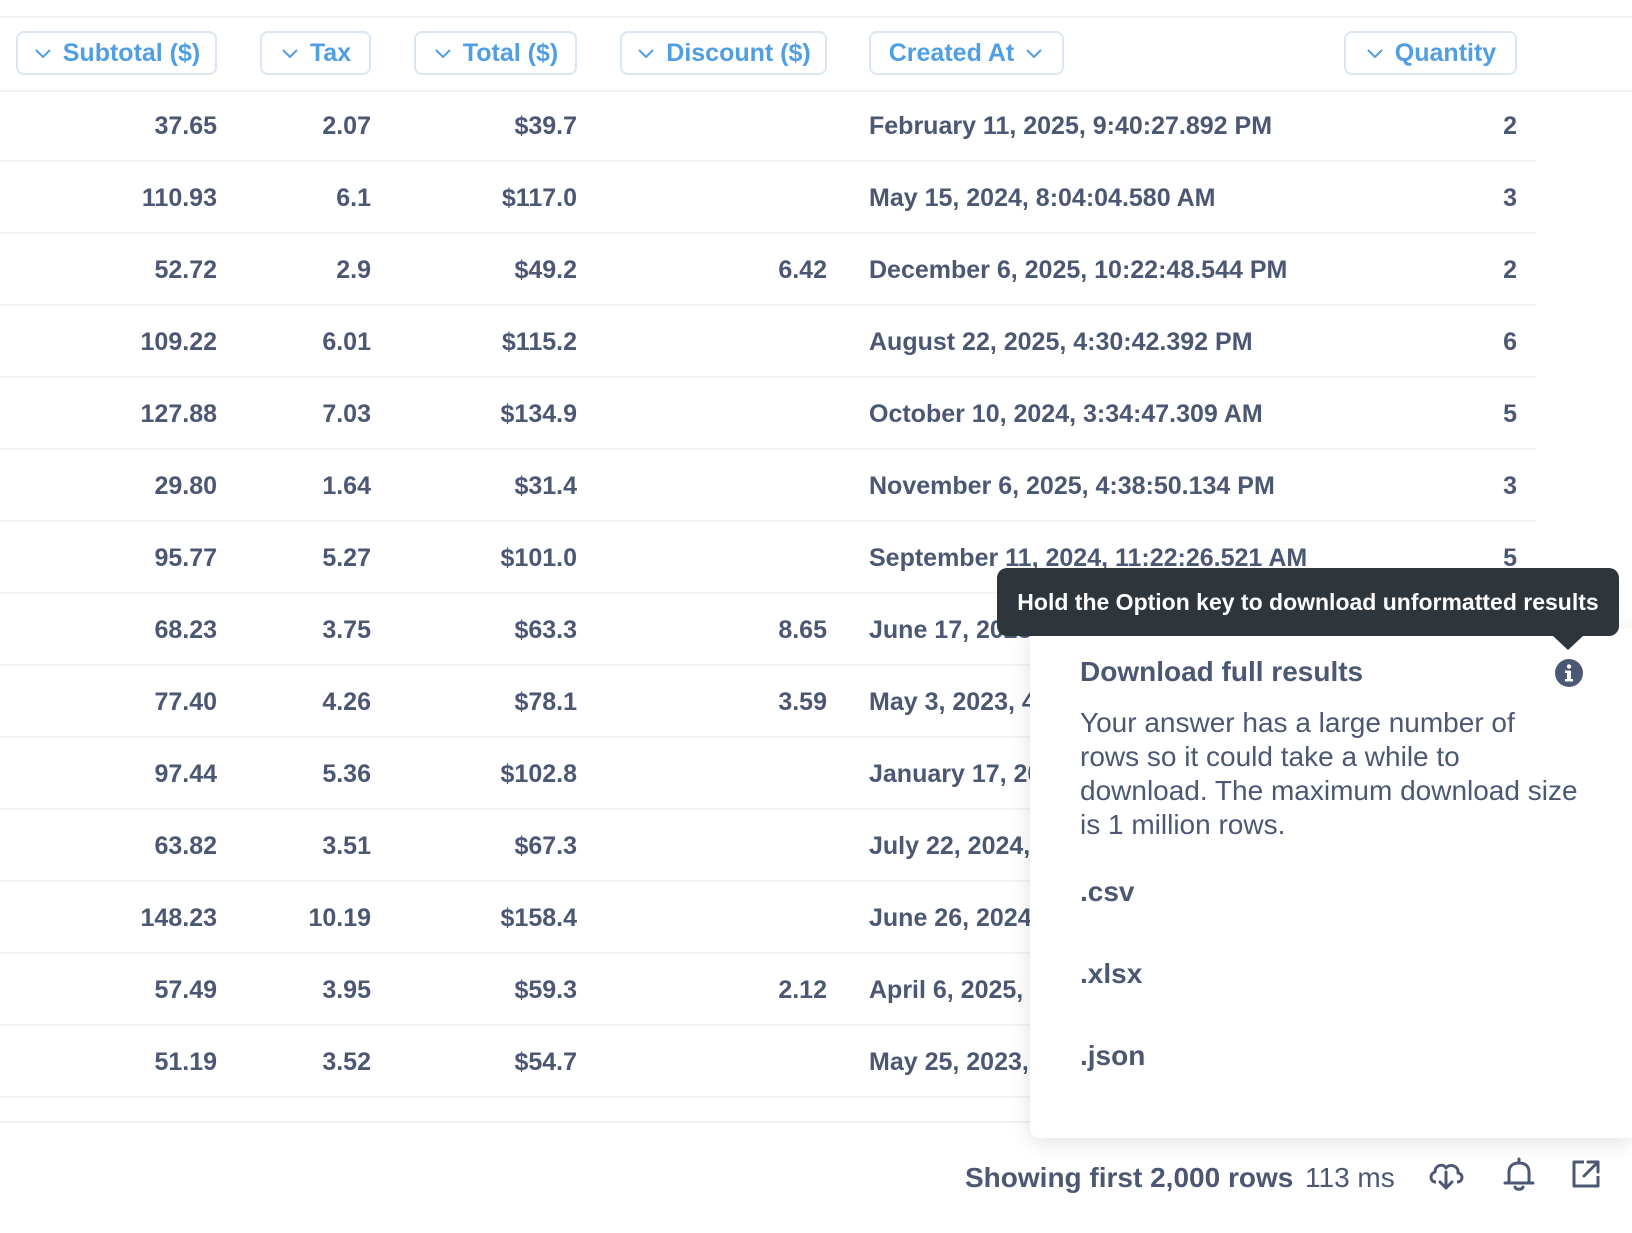 The image size is (1632, 1233). I want to click on column-header-tax: Tax, so click(315, 53).